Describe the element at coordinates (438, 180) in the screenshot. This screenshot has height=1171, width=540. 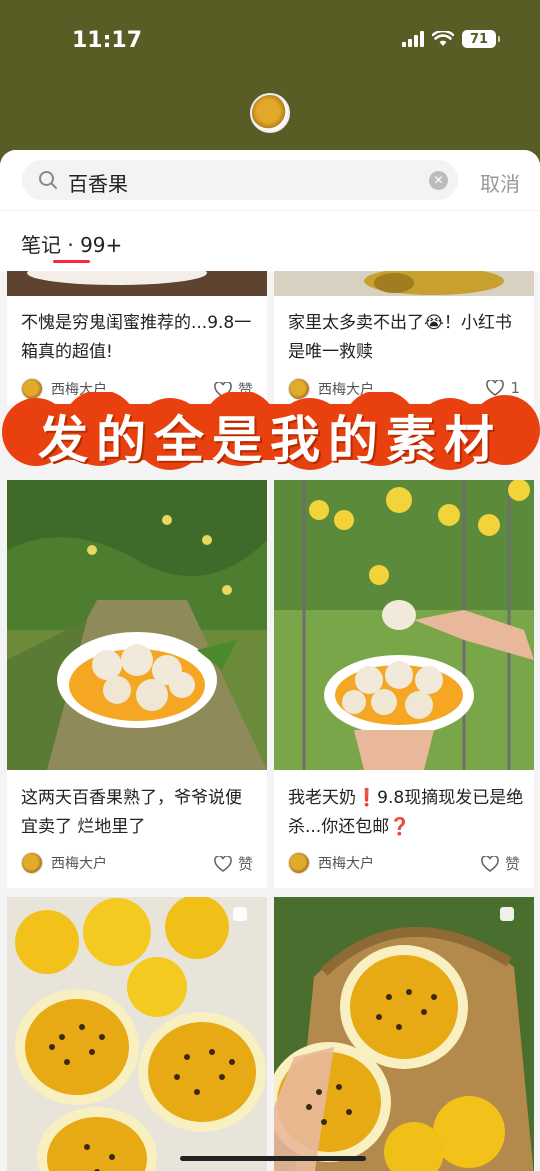
I see `clear-icon: ✕` at that location.